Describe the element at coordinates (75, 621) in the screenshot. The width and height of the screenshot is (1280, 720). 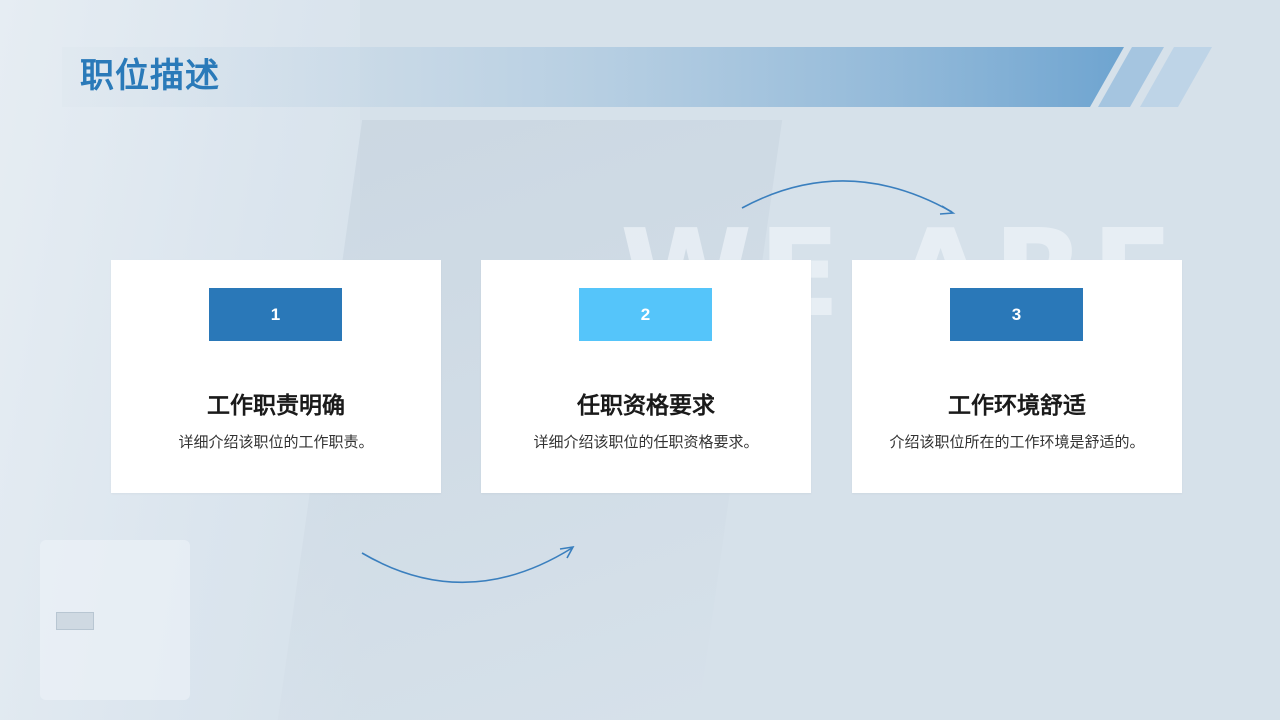
I see `background-cufflink` at that location.